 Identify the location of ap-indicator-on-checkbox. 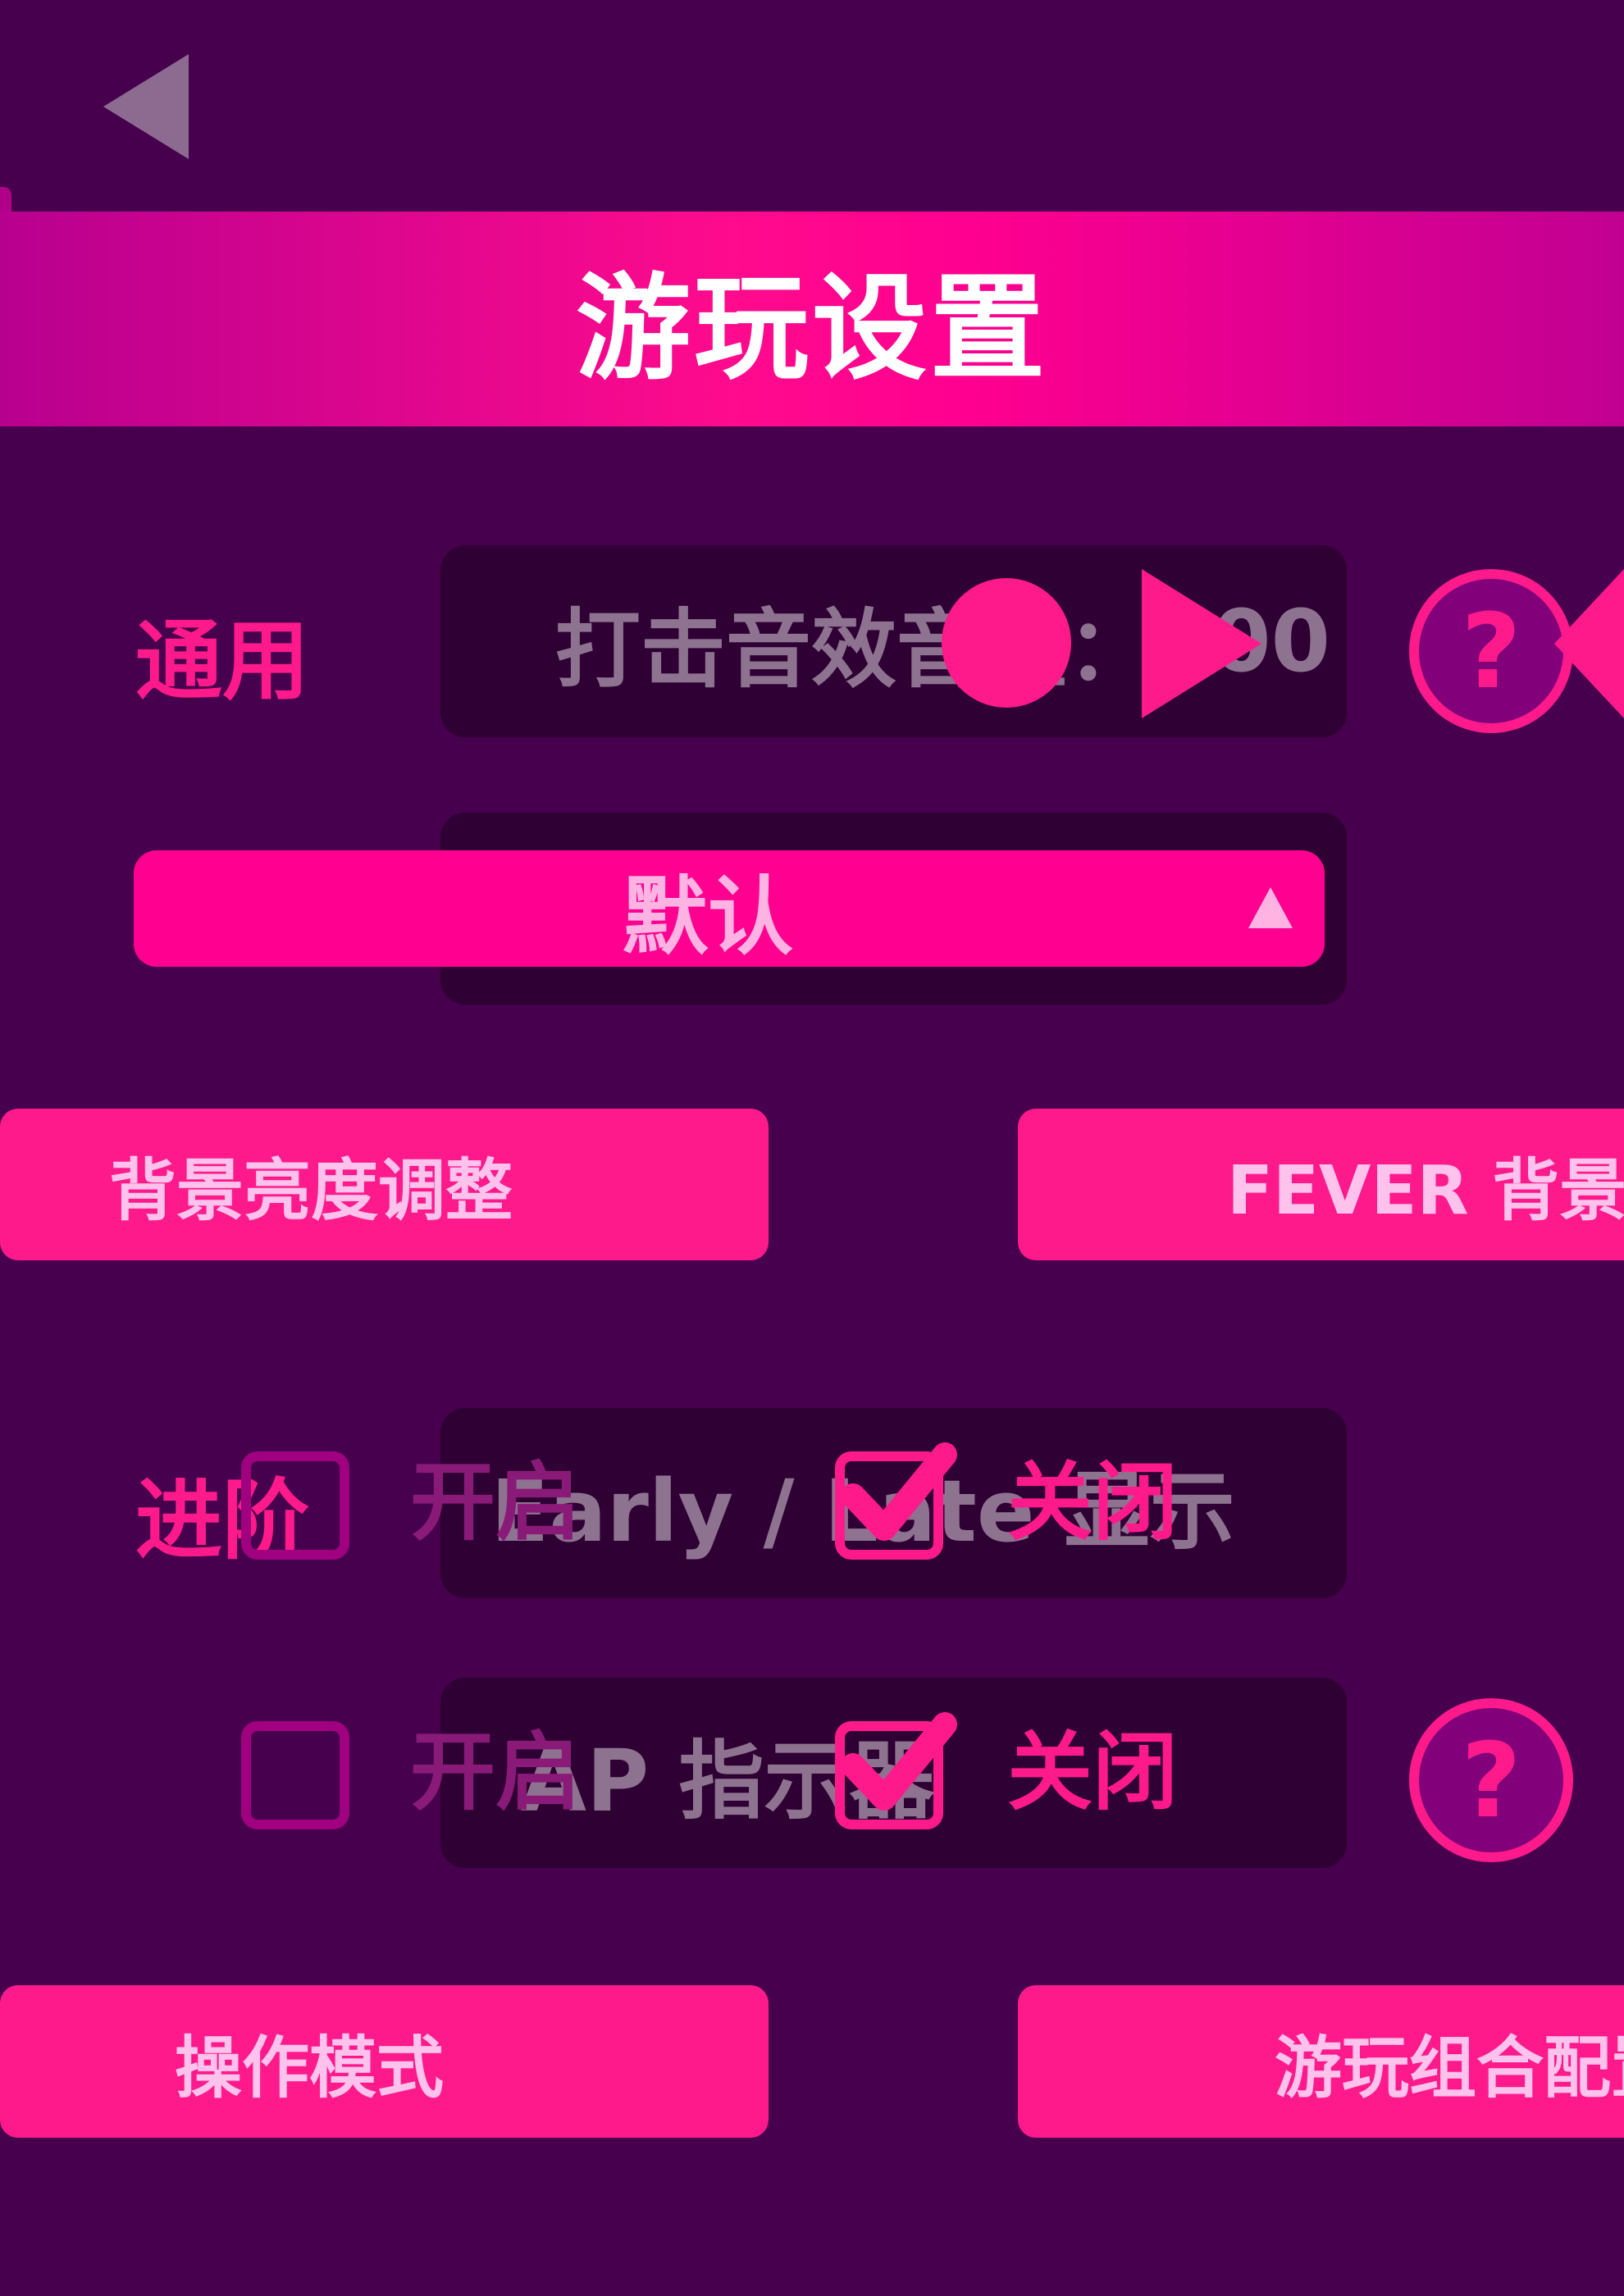
(295, 1775).